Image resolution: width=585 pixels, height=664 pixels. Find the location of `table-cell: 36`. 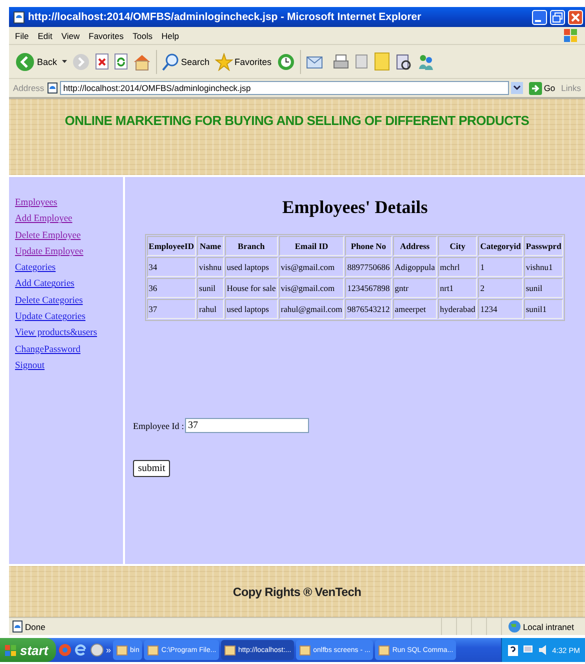

table-cell: 36 is located at coordinates (171, 288).